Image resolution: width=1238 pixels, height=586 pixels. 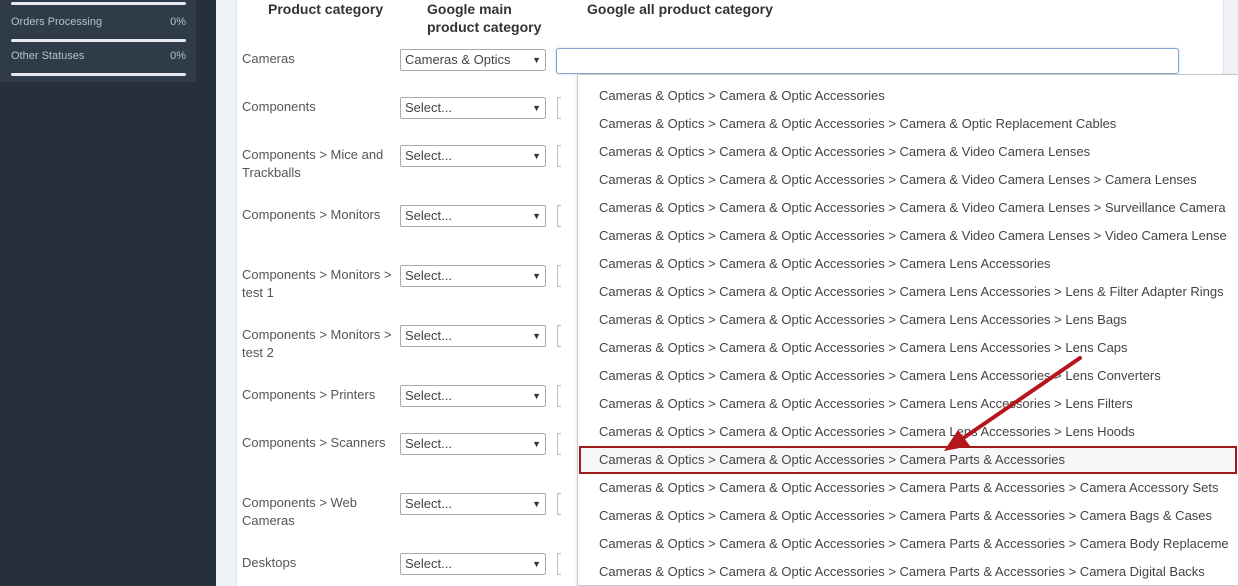 What do you see at coordinates (300, 511) in the screenshot?
I see `row-category-label: Components > Web Cameras` at bounding box center [300, 511].